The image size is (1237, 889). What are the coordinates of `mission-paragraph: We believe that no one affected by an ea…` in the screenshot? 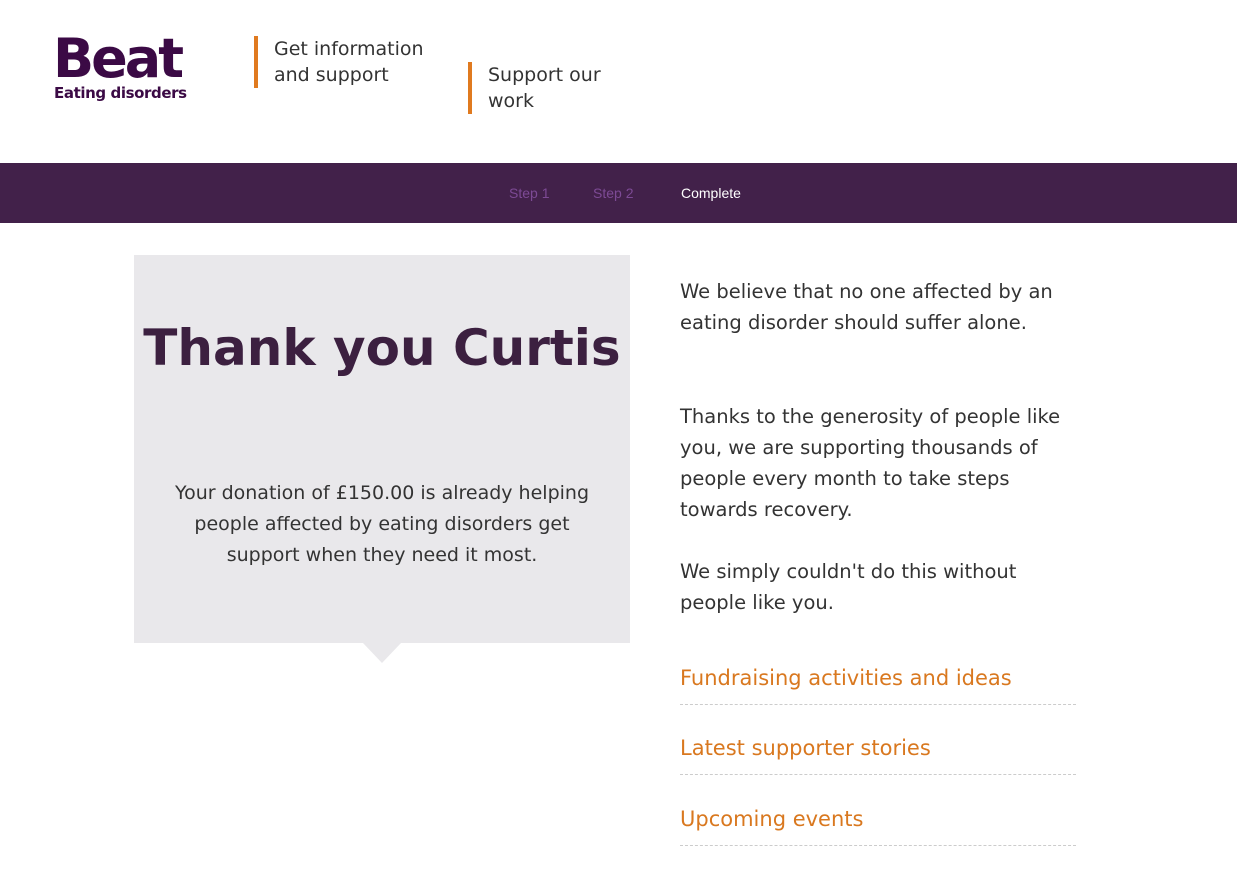 It's located at (866, 307).